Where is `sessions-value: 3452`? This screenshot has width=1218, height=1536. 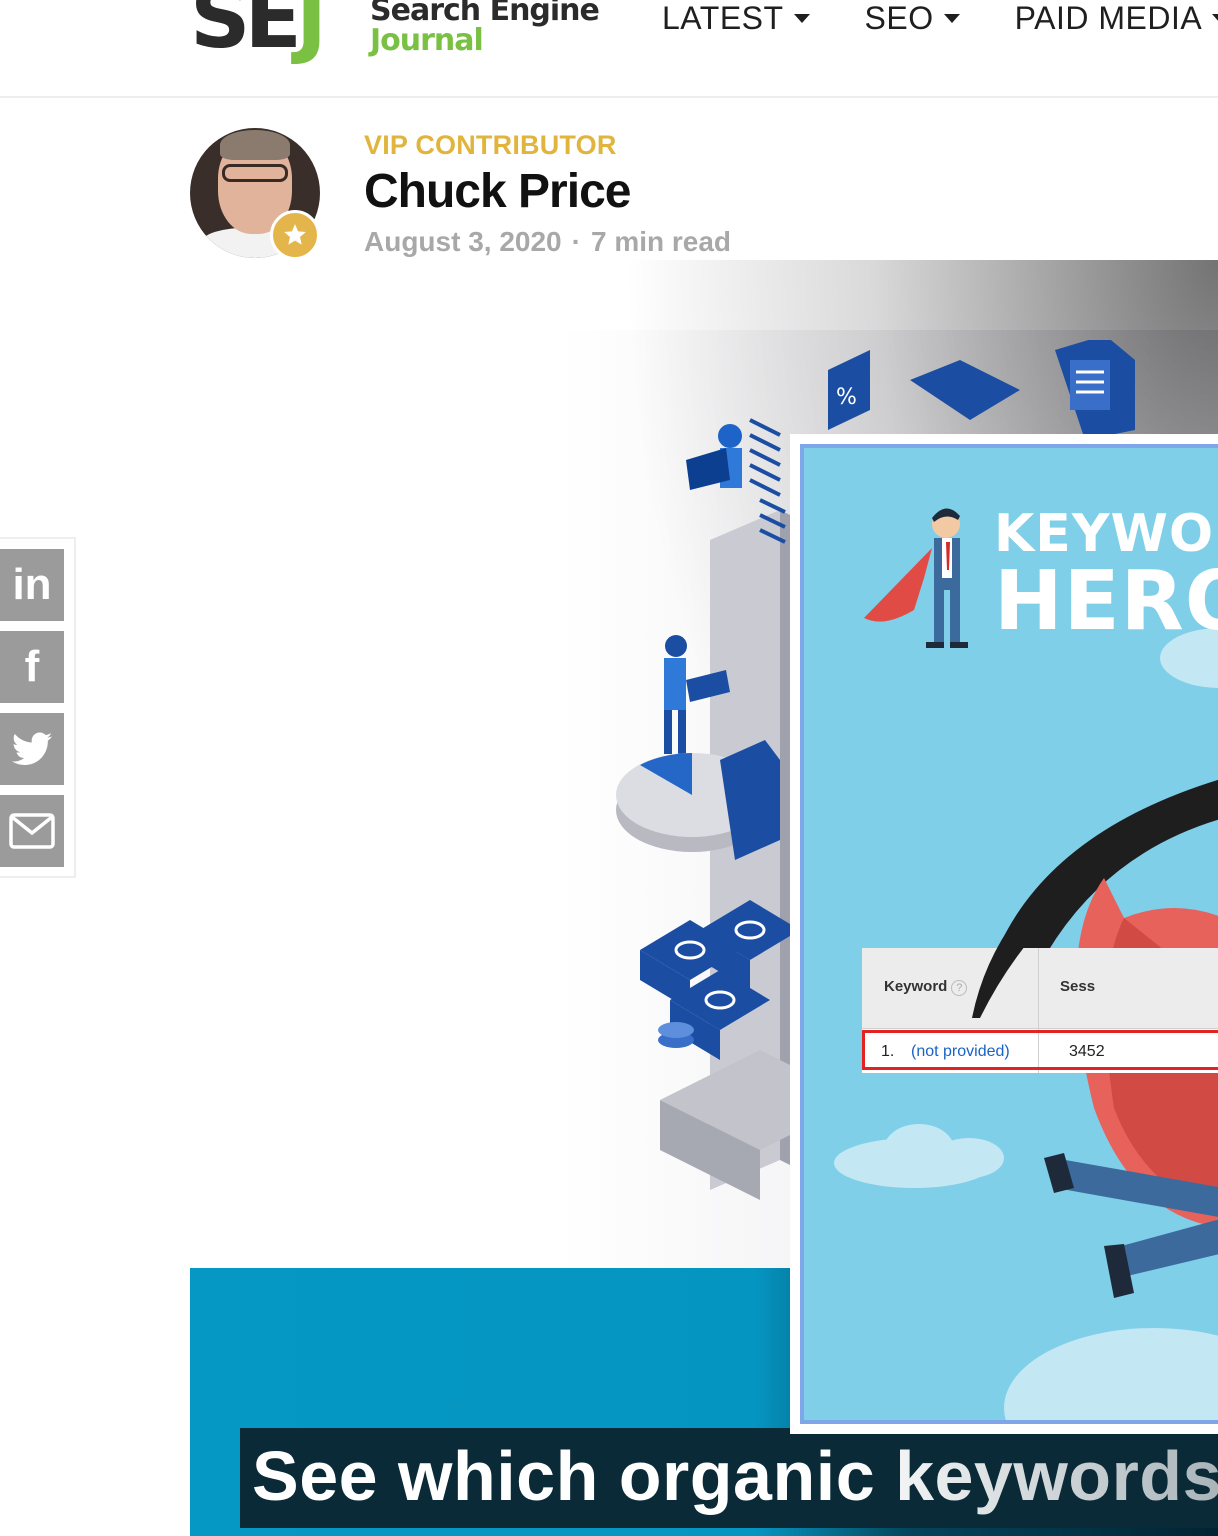
sessions-value: 3452 is located at coordinates (1087, 1051).